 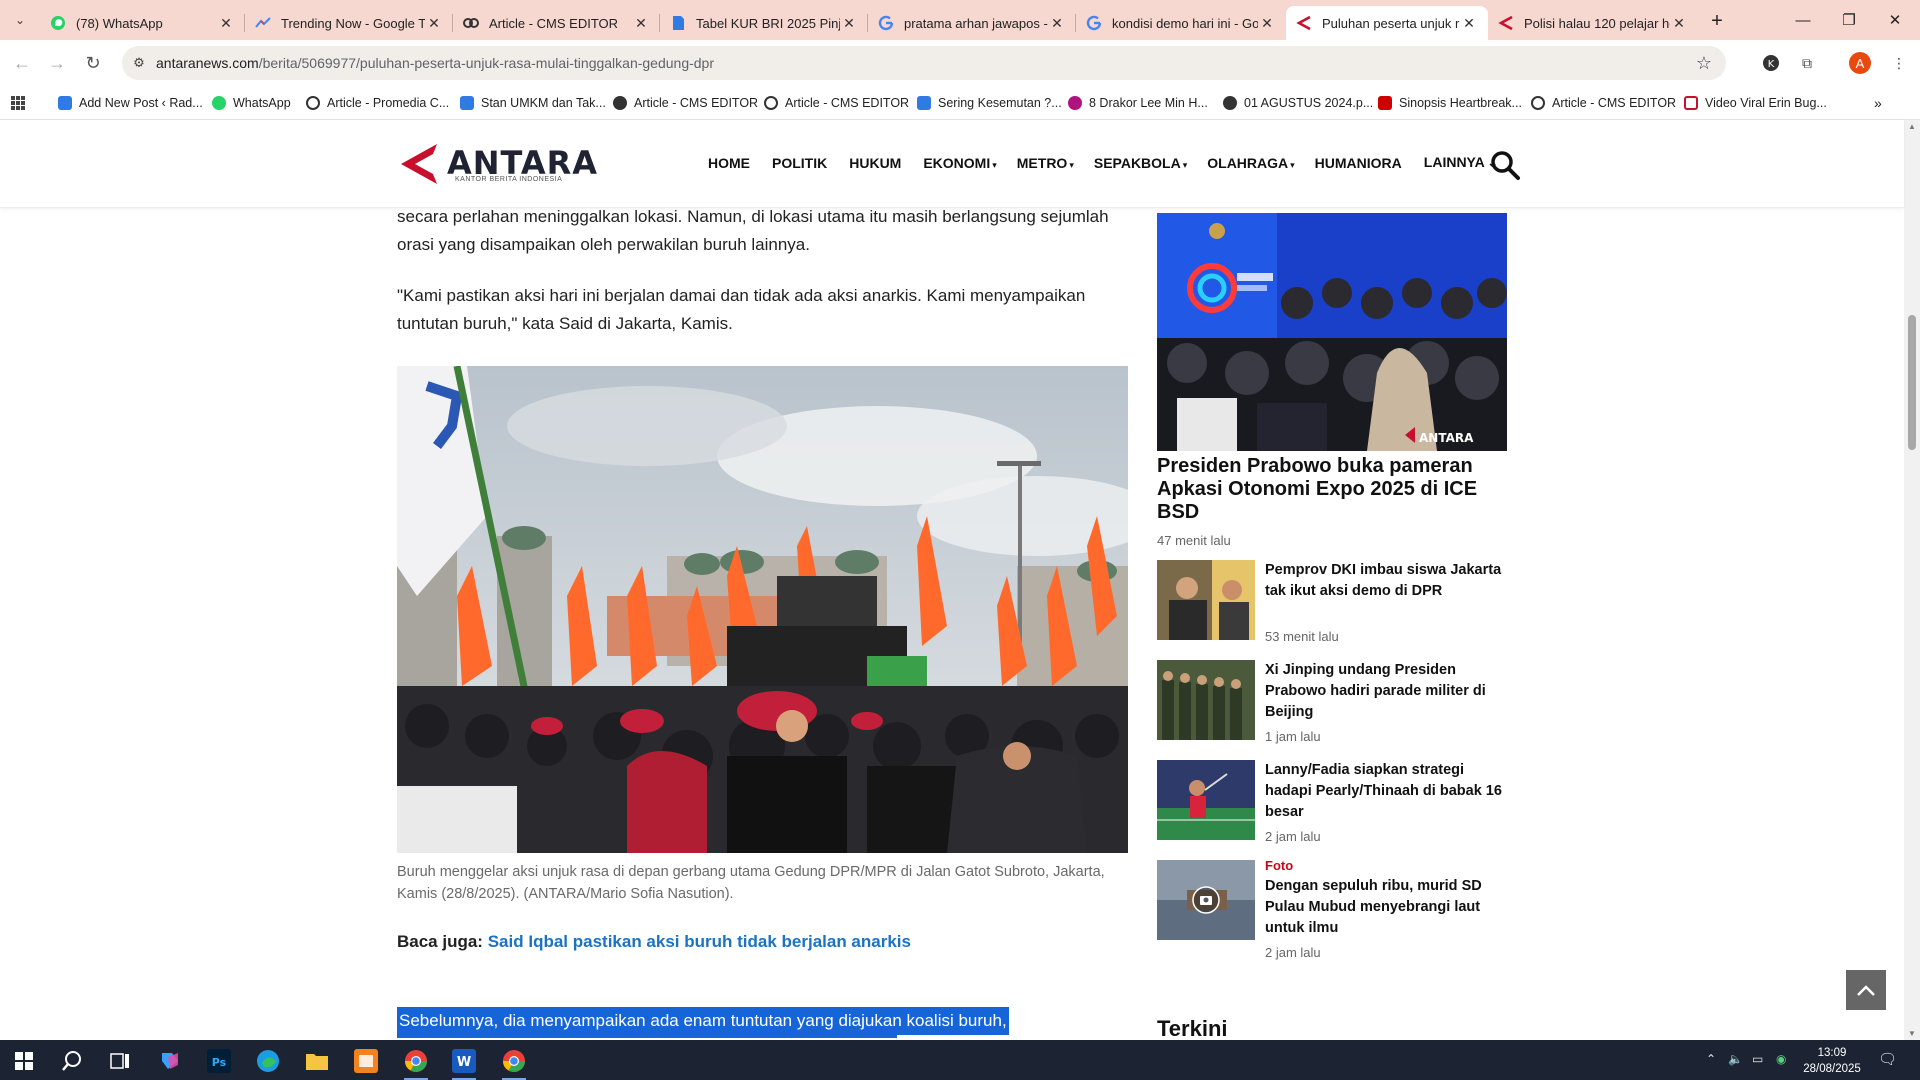 What do you see at coordinates (1387, 23) in the screenshot?
I see `tab-antara-active: Puluhan peserta unjuk rasa ✕` at bounding box center [1387, 23].